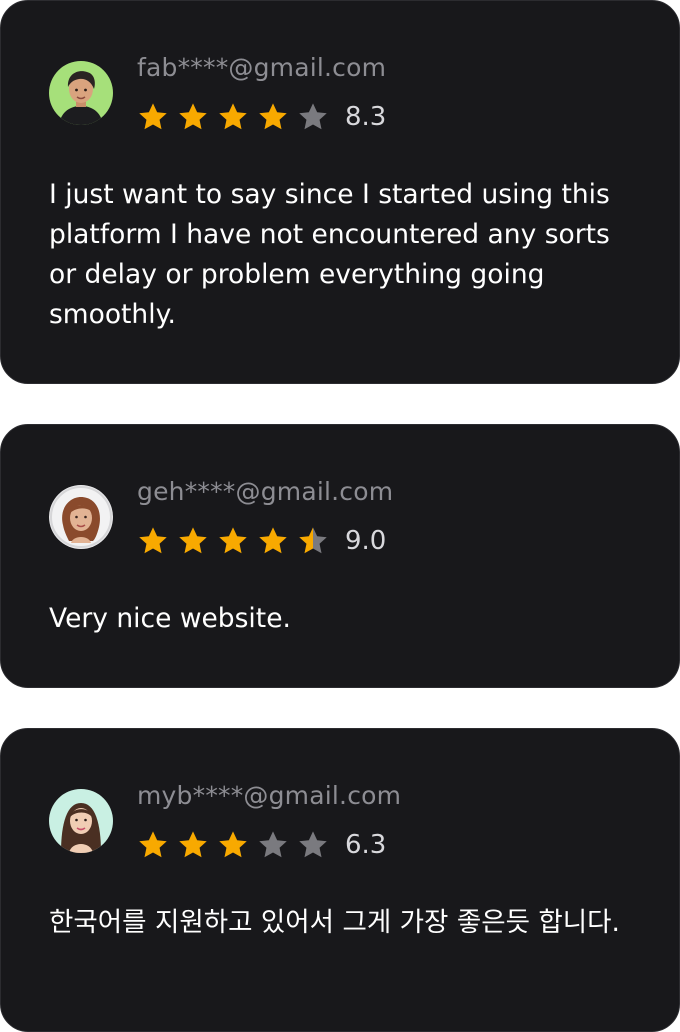  I want to click on review-text: Very nice website., so click(170, 618).